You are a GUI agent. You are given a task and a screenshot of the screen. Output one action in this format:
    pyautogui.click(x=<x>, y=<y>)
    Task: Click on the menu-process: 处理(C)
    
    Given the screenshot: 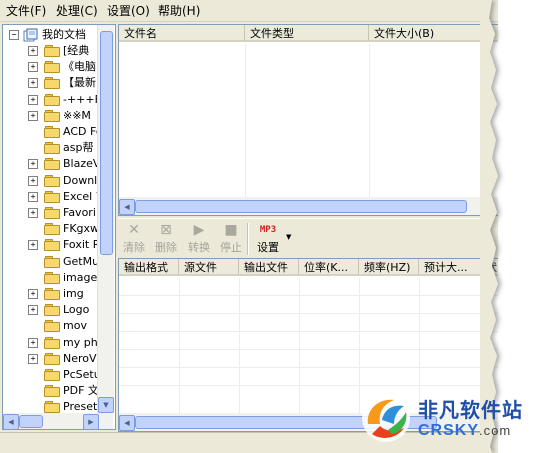 What is the action you would take?
    pyautogui.click(x=77, y=11)
    